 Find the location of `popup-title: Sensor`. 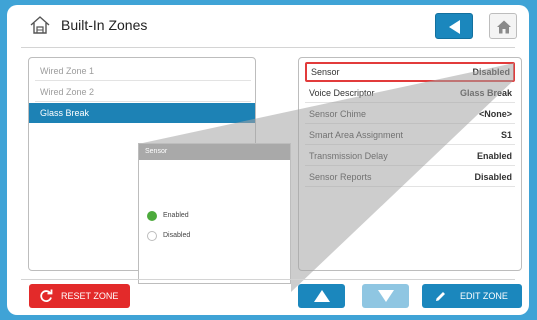

popup-title: Sensor is located at coordinates (214, 152).